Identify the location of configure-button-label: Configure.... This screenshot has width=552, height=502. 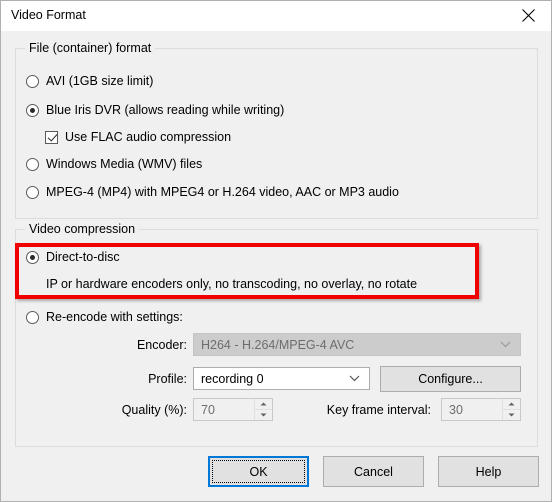
(450, 379).